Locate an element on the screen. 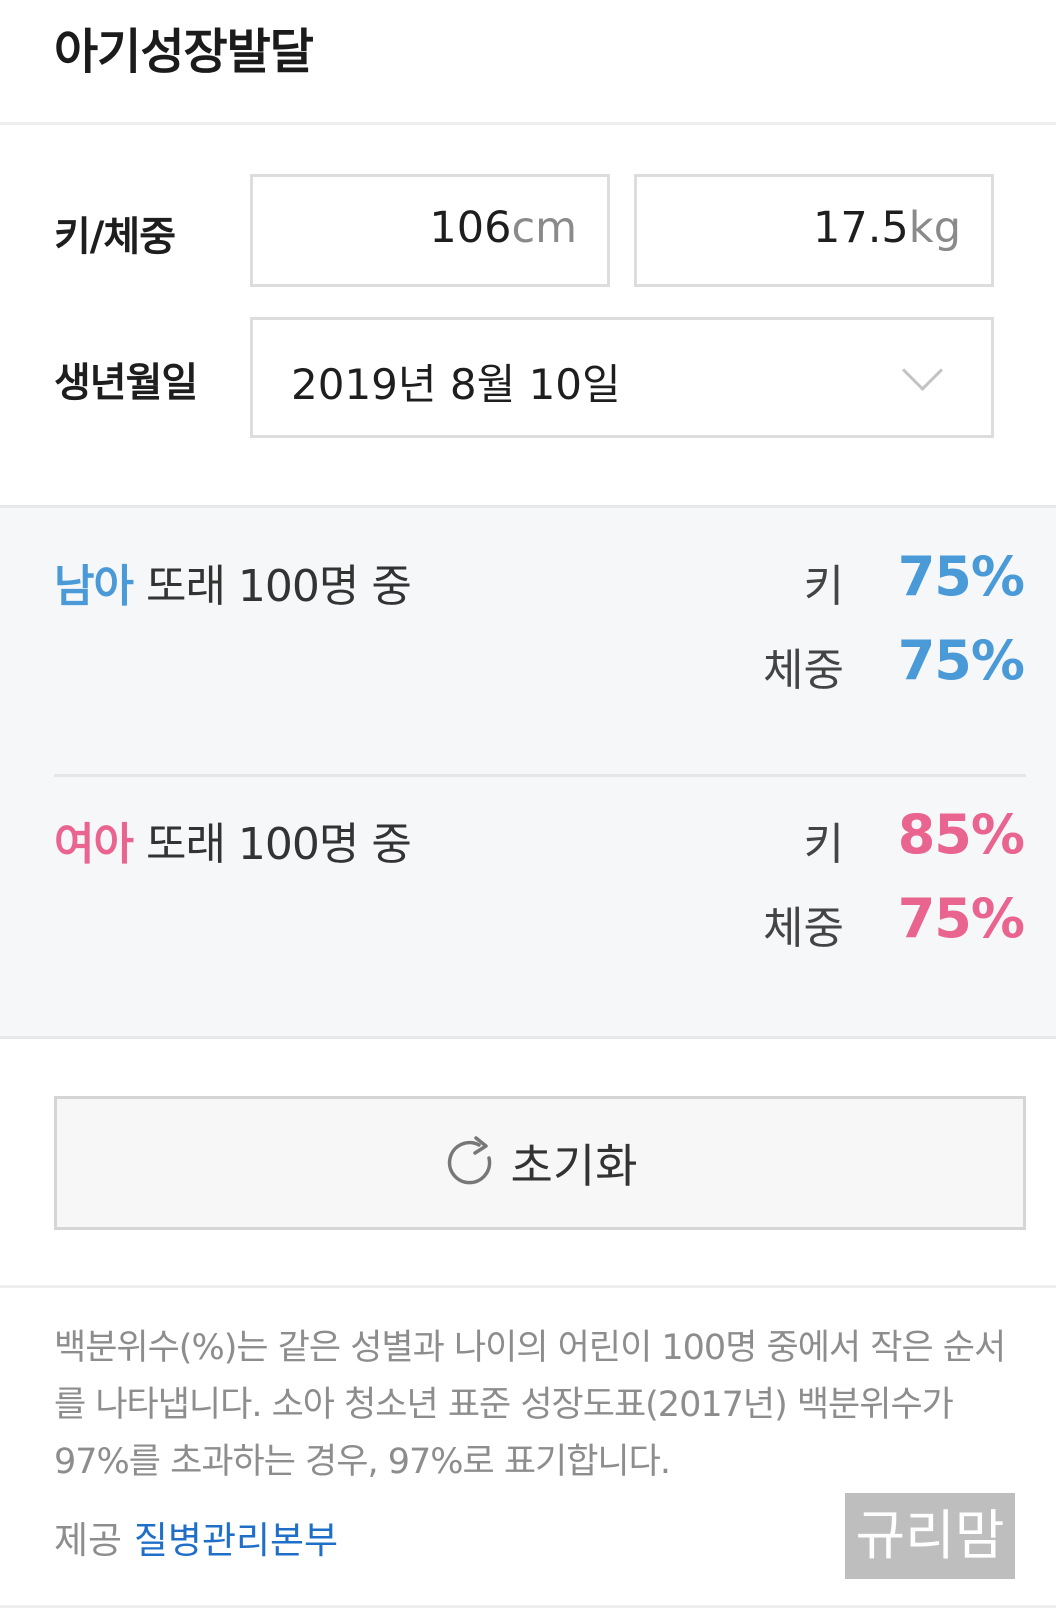 This screenshot has width=1056, height=1619. birthdate-select: 2019년 8월 10일 is located at coordinates (622, 377).